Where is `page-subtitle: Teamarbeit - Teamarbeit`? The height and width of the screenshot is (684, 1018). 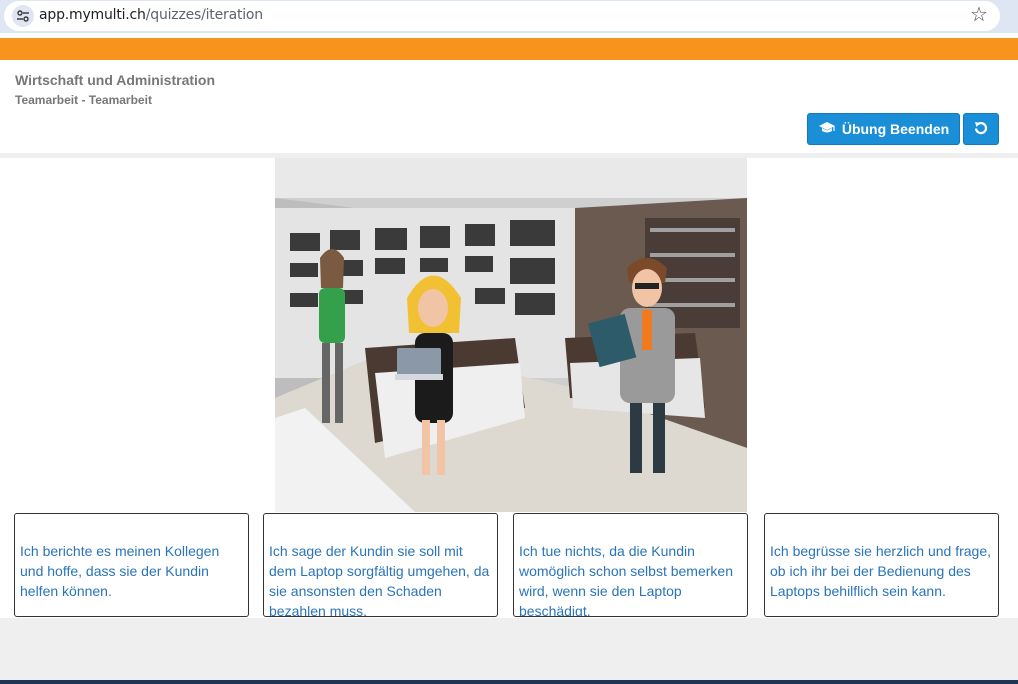
page-subtitle: Teamarbeit - Teamarbeit is located at coordinates (83, 100).